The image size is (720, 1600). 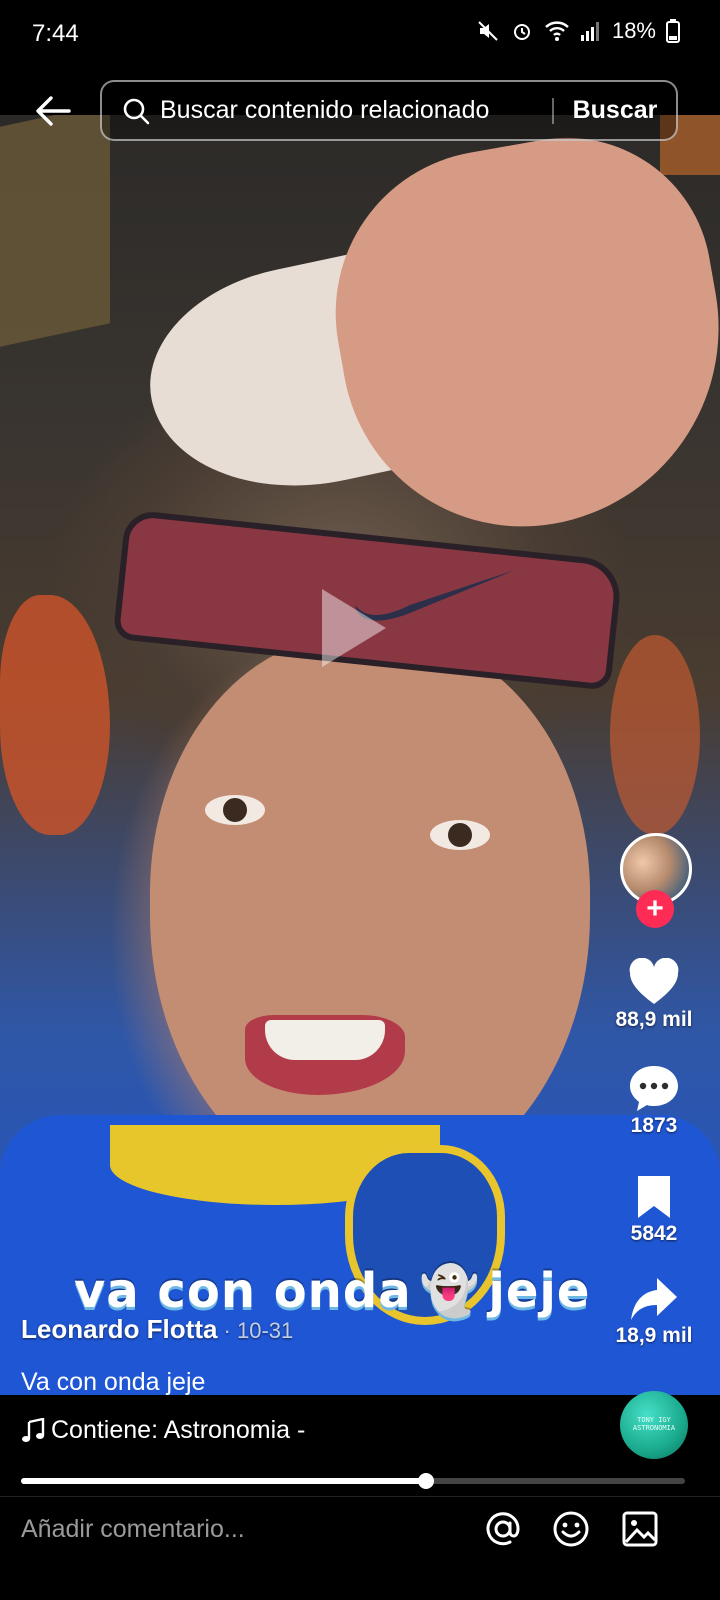 I want to click on battery-icon, so click(x=673, y=31).